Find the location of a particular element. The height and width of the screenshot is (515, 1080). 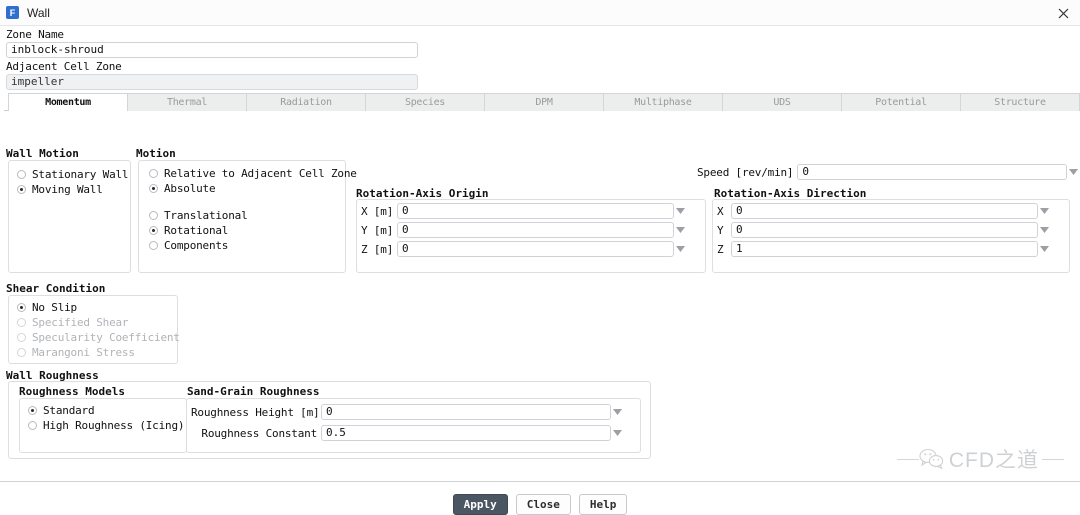

origin-y-value: 0 is located at coordinates (405, 229).